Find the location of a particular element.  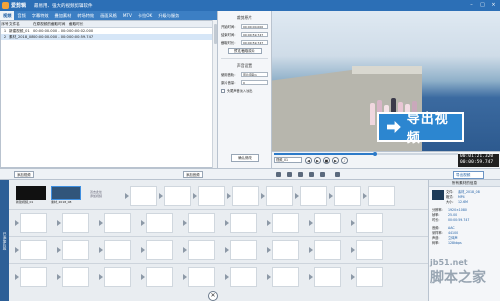

progress-knob is located at coordinates (375, 154).